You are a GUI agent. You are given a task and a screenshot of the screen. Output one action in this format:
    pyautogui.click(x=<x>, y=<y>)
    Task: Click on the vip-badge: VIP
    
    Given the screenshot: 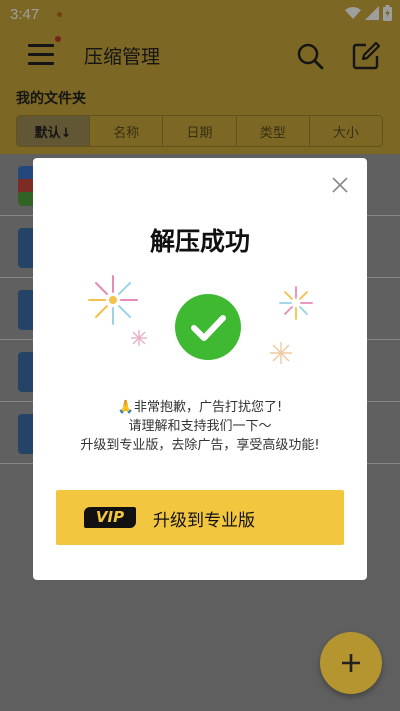 What is the action you would take?
    pyautogui.click(x=110, y=517)
    